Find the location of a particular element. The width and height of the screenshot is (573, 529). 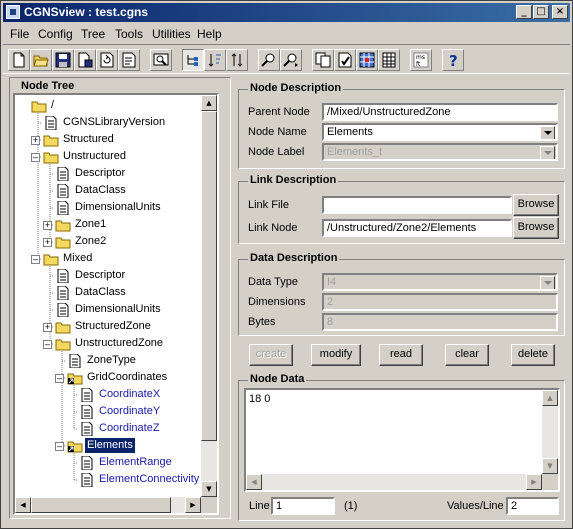

tree-vertical-scrollbar: ▲ ▼ is located at coordinates (209, 296).